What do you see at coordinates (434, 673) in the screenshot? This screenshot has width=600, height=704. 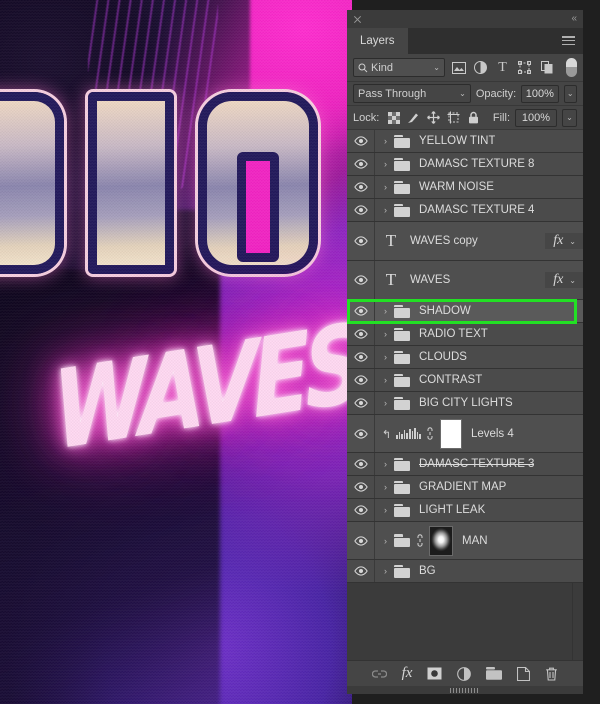 I see `add-layer-mask-icon` at bounding box center [434, 673].